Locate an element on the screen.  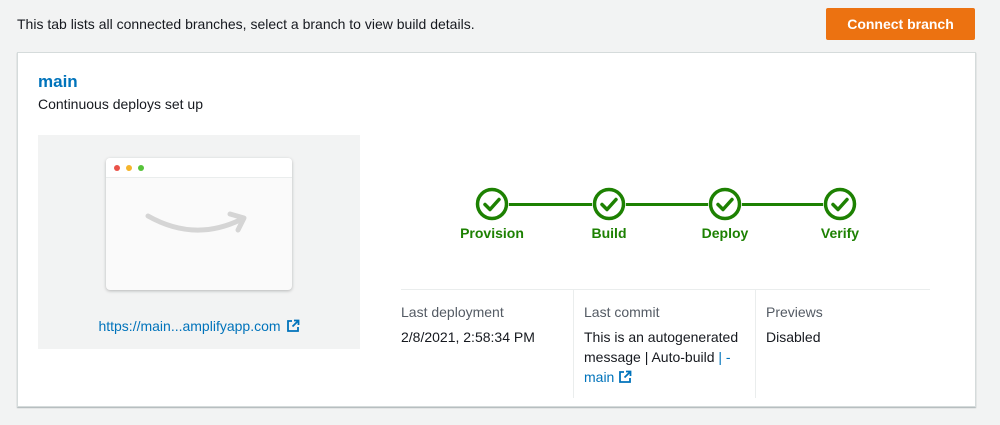
previews-value: Disabled is located at coordinates (793, 337).